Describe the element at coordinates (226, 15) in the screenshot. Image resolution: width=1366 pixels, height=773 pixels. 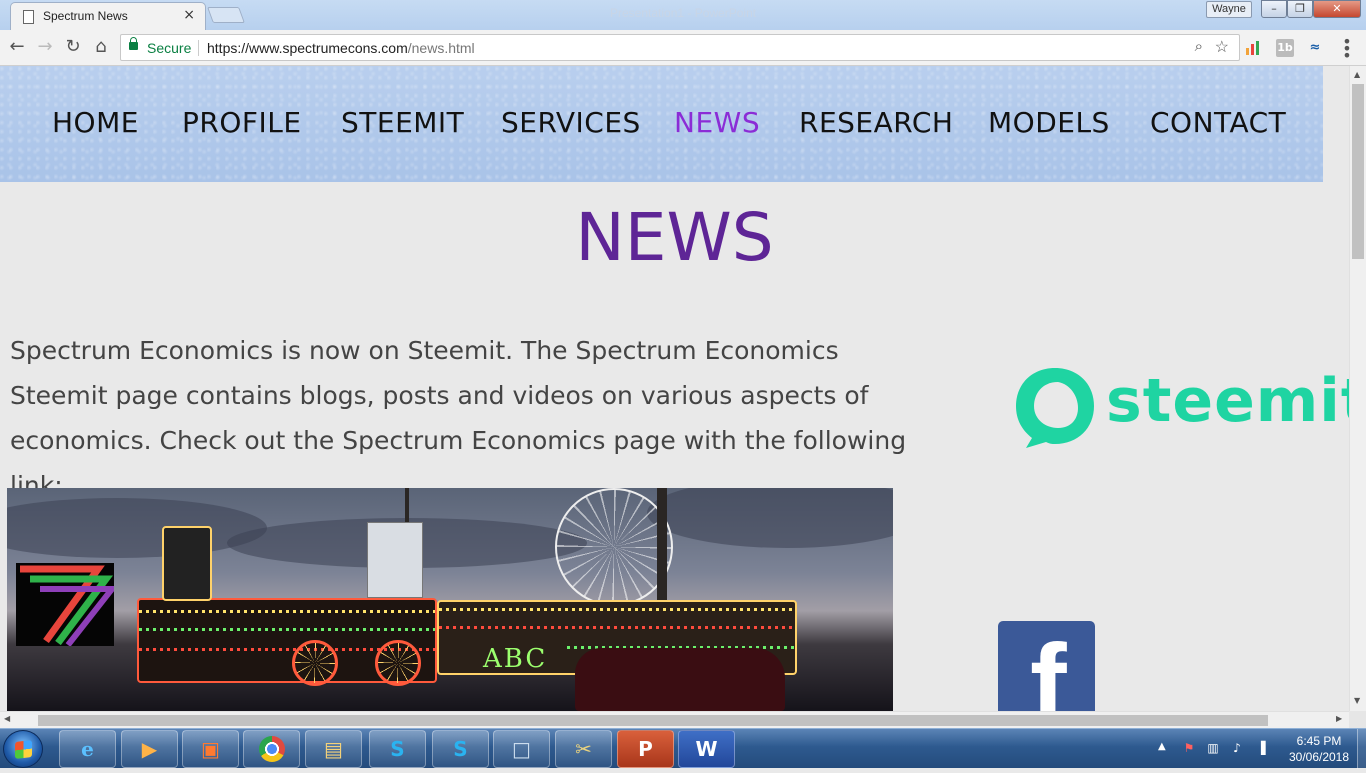
I see `new-tab-button` at that location.